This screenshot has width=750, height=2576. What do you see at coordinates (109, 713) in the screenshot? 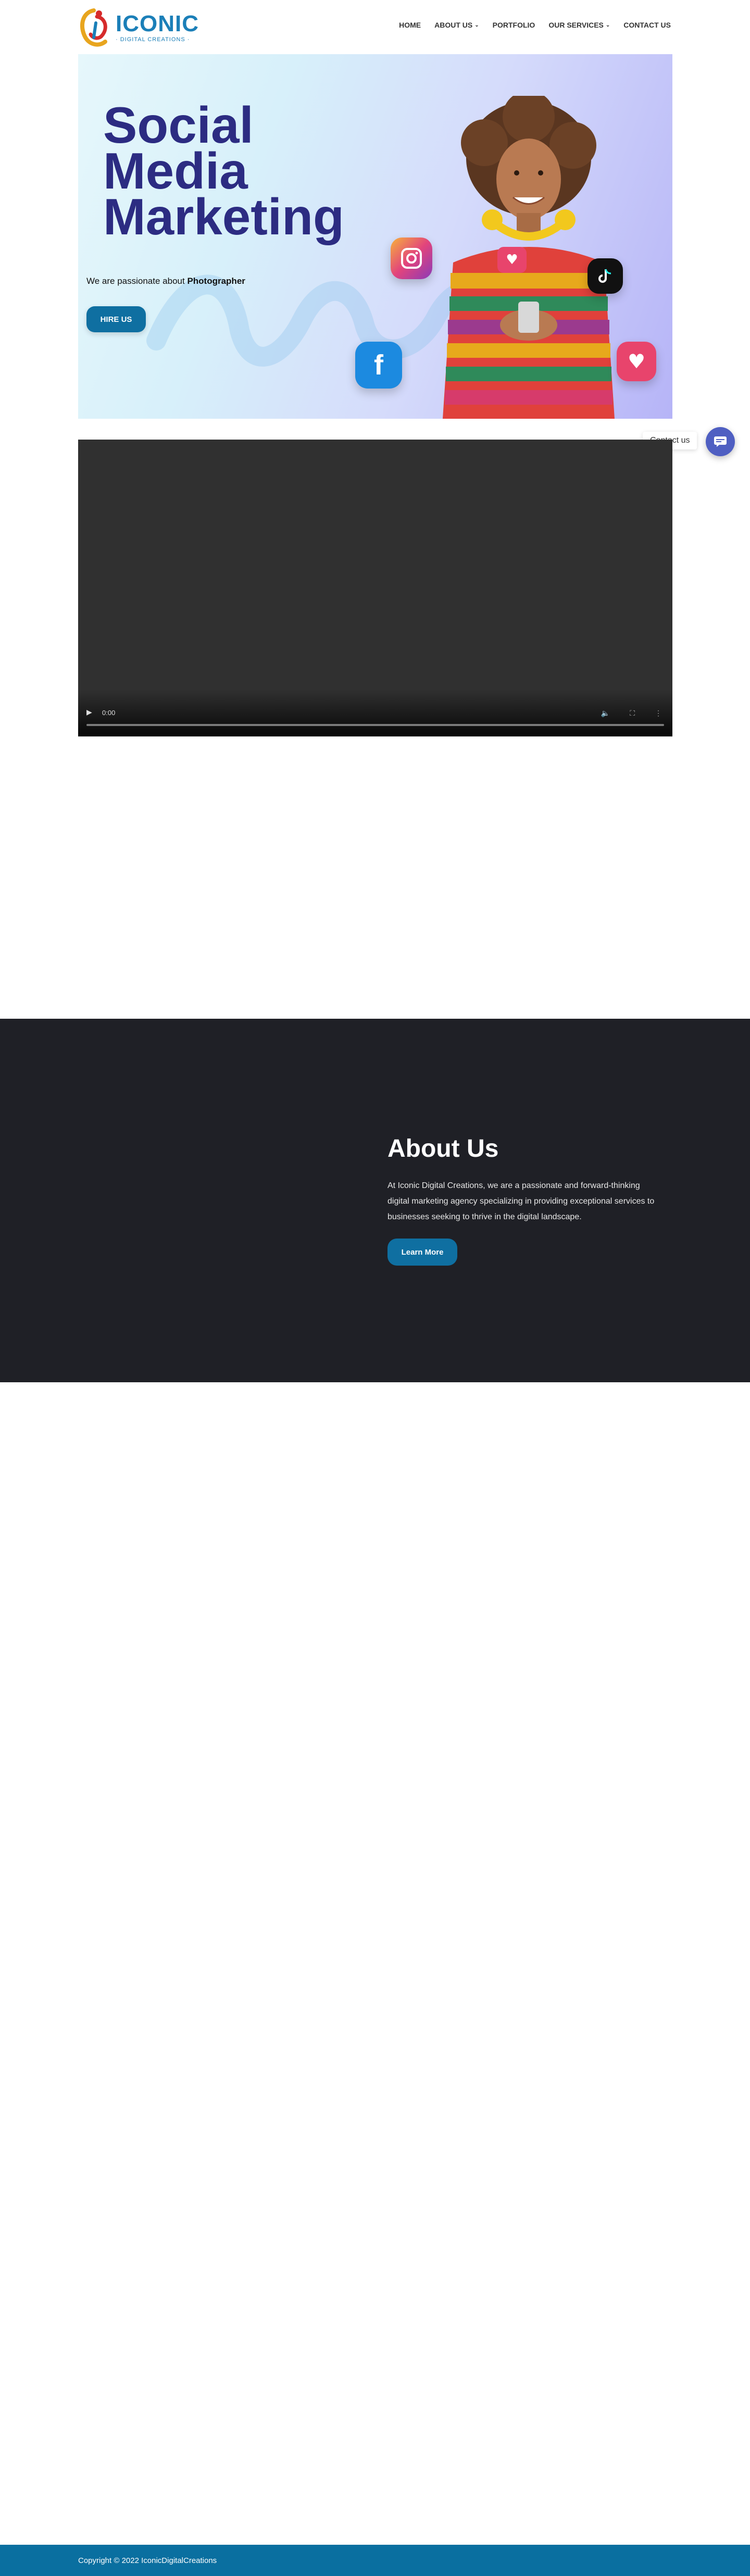
I see `video-time: 0:00` at bounding box center [109, 713].